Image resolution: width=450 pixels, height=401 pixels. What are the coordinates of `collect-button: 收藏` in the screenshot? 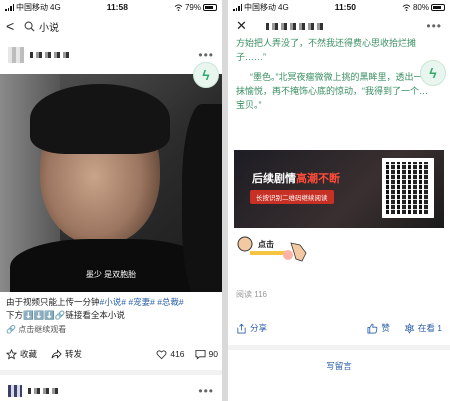 It's located at (21, 354).